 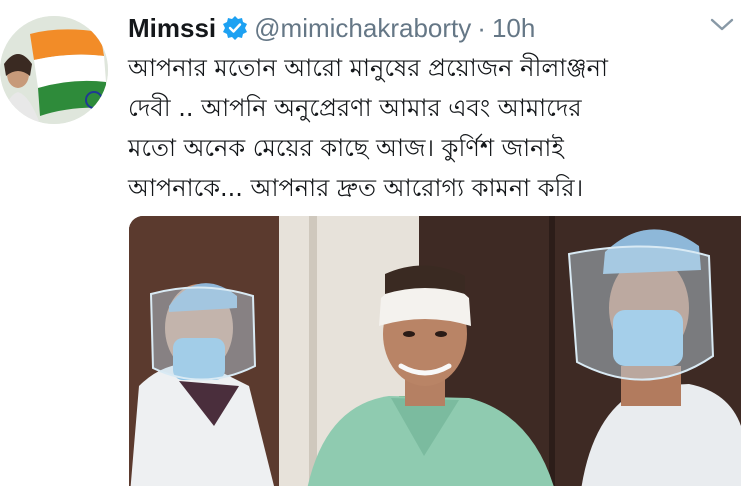 I want to click on tweet-text-line: আপনাকে... আপনার দ্রুত আরোগ্য কামনা করি।, so click(x=356, y=188).